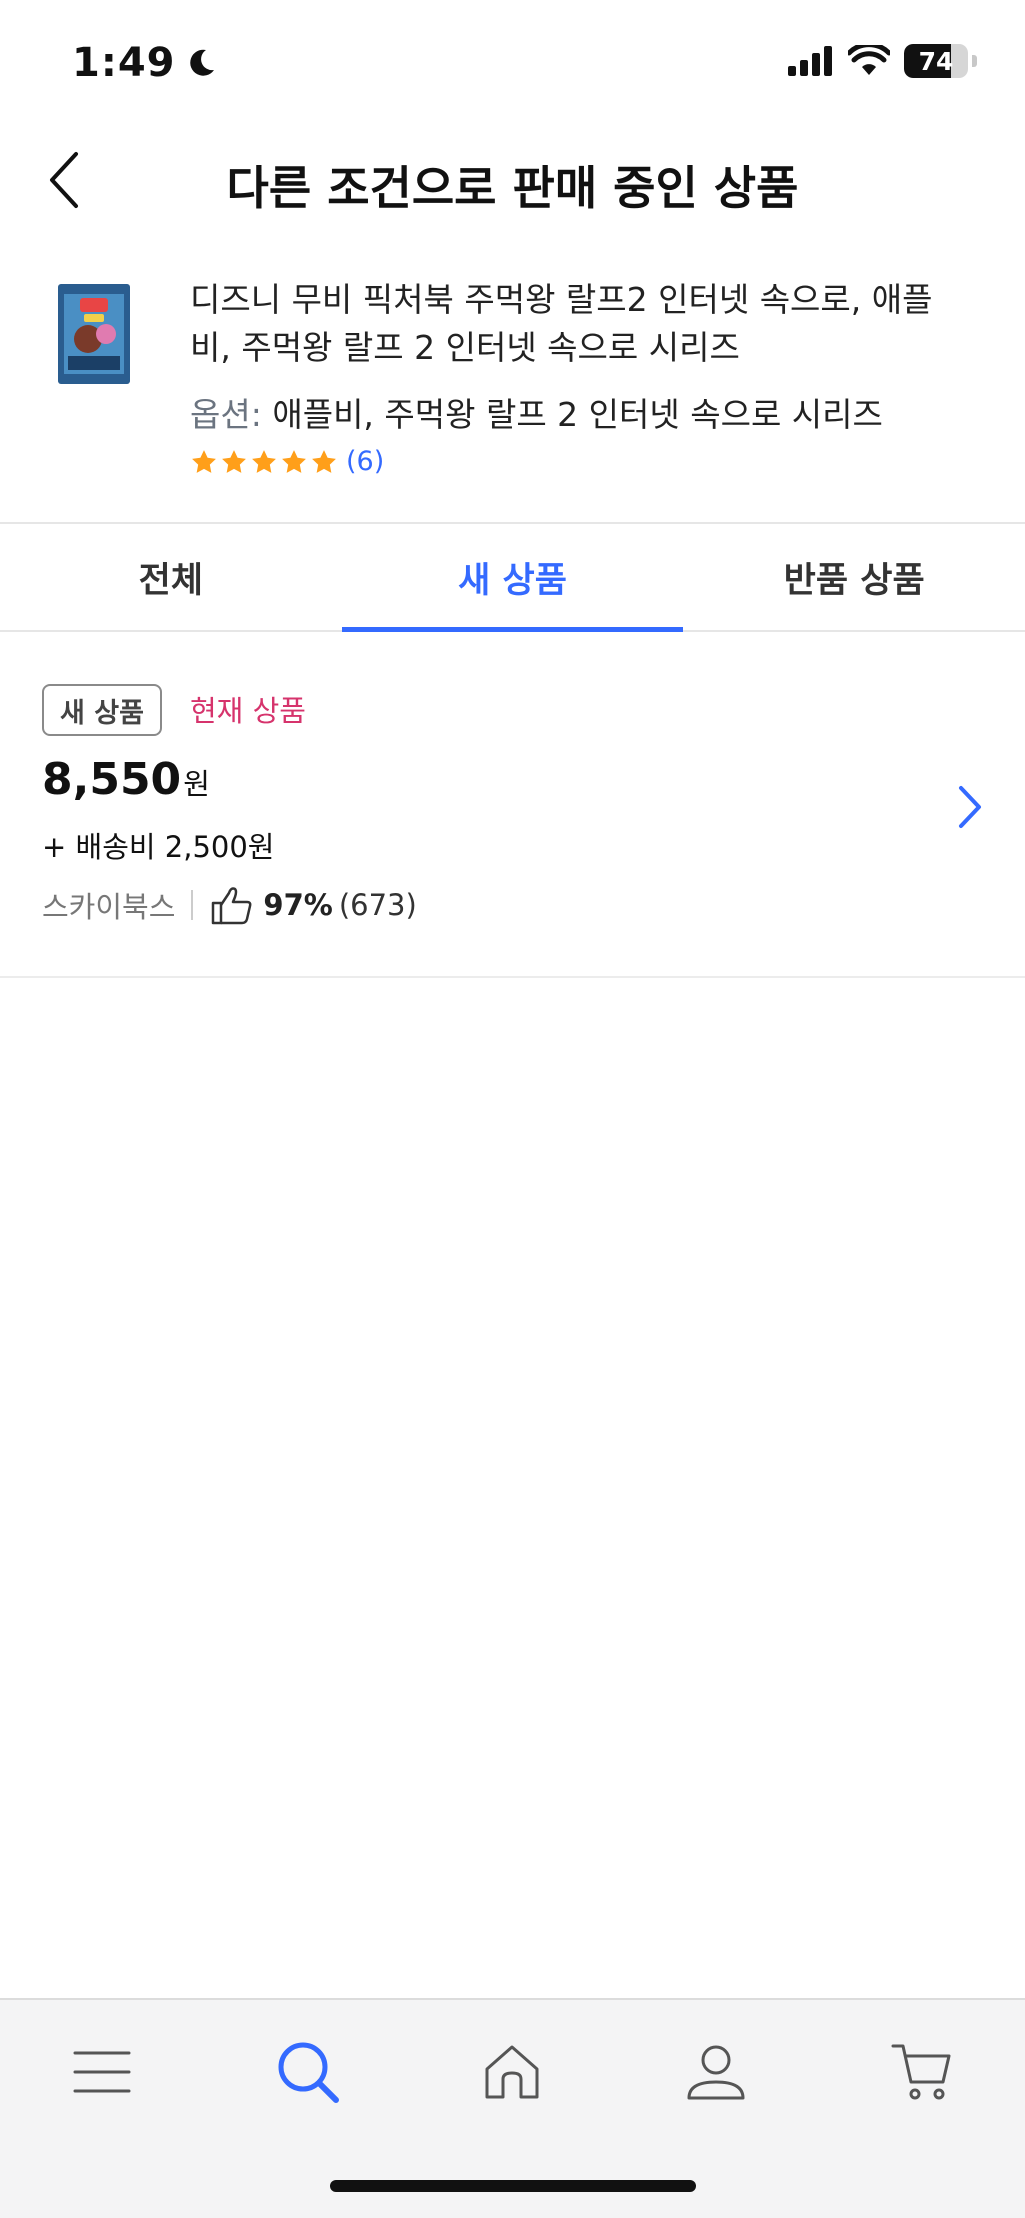 Image resolution: width=1025 pixels, height=2218 pixels. I want to click on product-thumbnail, so click(94, 334).